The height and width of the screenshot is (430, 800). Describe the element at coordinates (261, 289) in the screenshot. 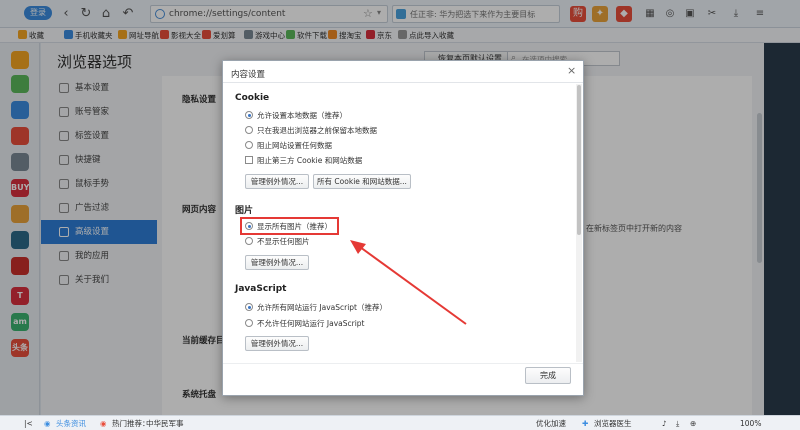

I see `javascript-section-title: JavaScript` at that location.